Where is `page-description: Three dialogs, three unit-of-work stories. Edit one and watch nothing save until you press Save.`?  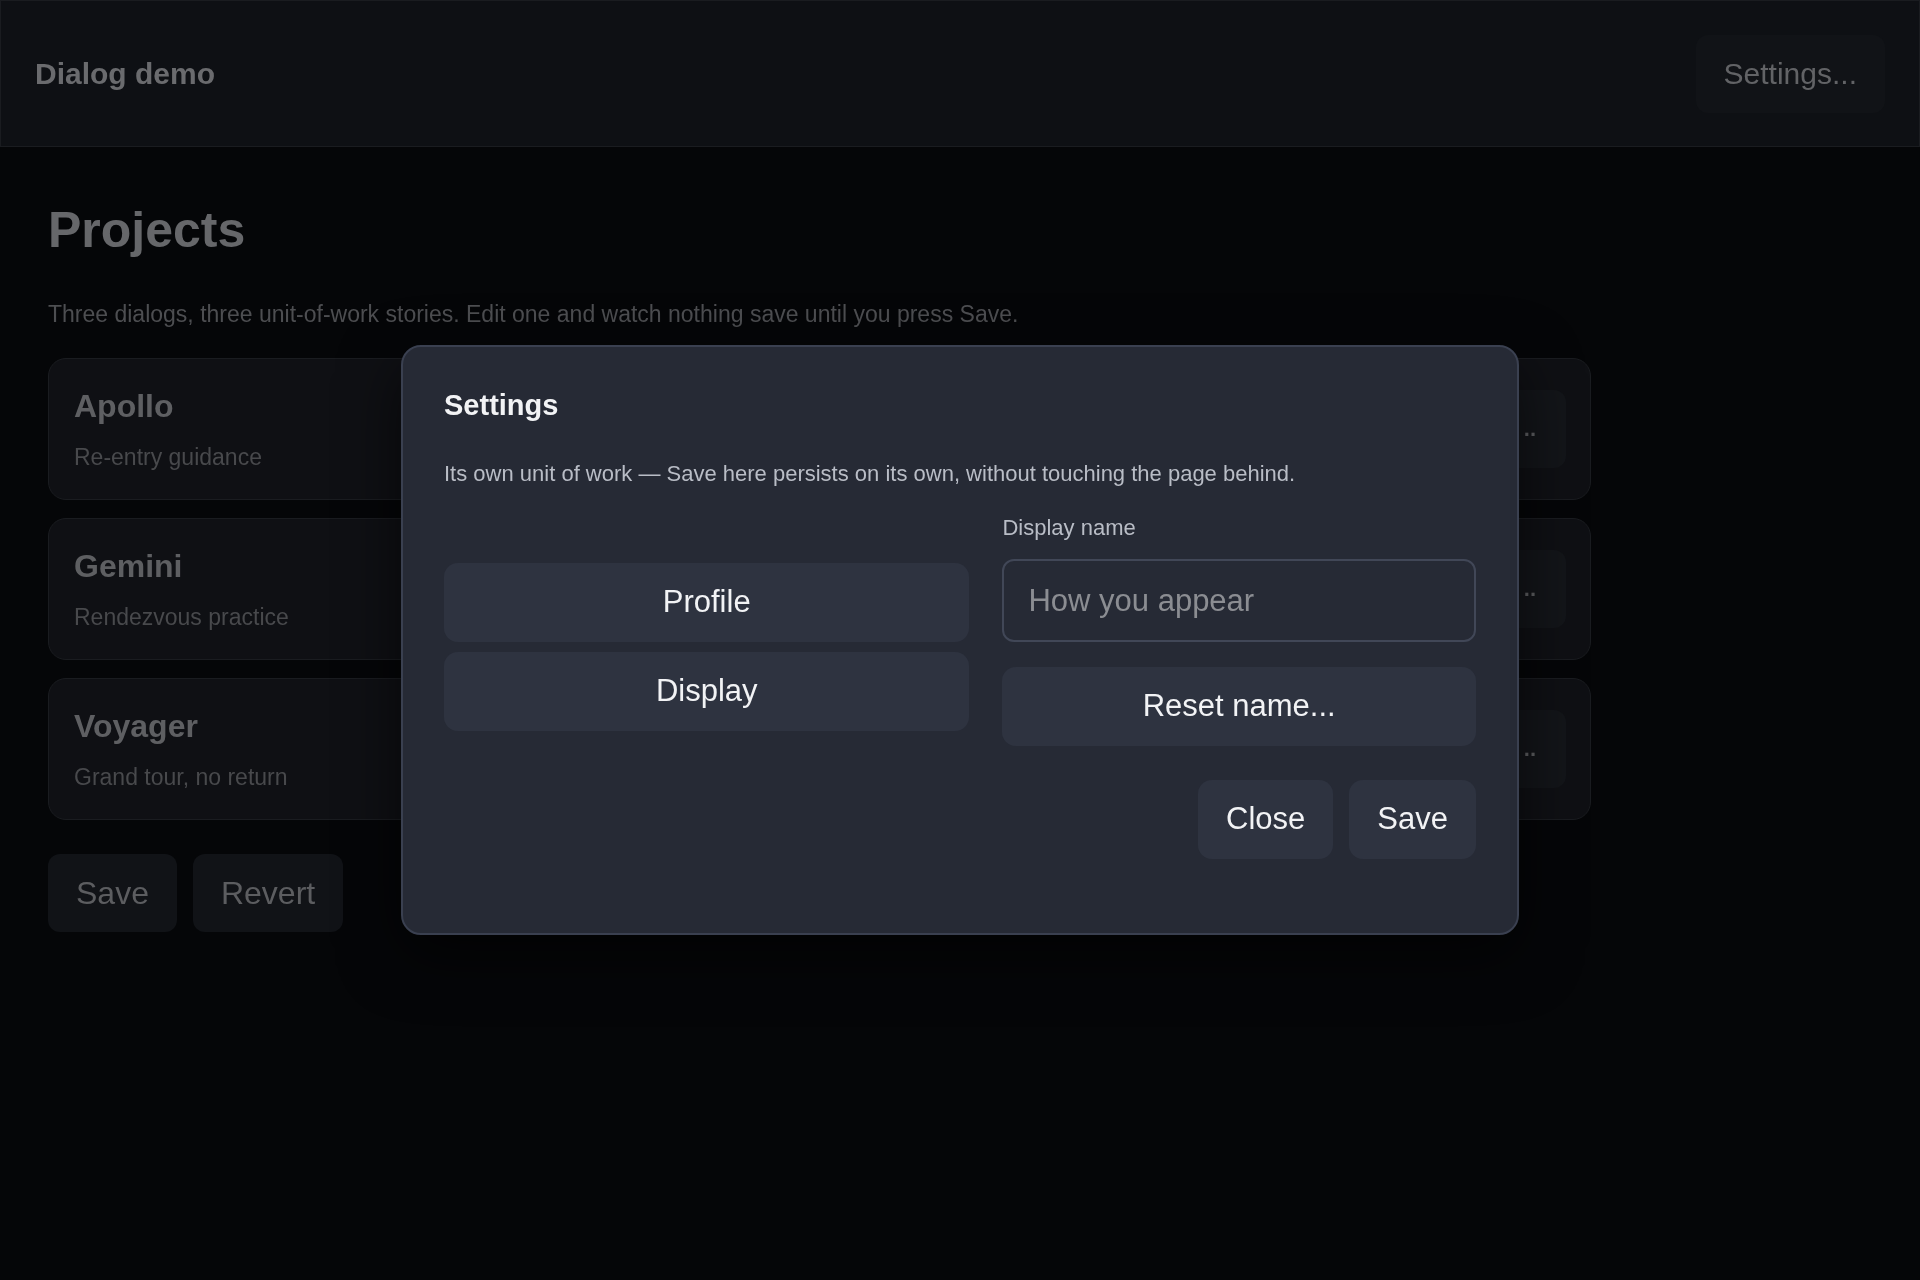 page-description: Three dialogs, three unit-of-work stories. Edit one and watch nothing save until you press Save. is located at coordinates (534, 314).